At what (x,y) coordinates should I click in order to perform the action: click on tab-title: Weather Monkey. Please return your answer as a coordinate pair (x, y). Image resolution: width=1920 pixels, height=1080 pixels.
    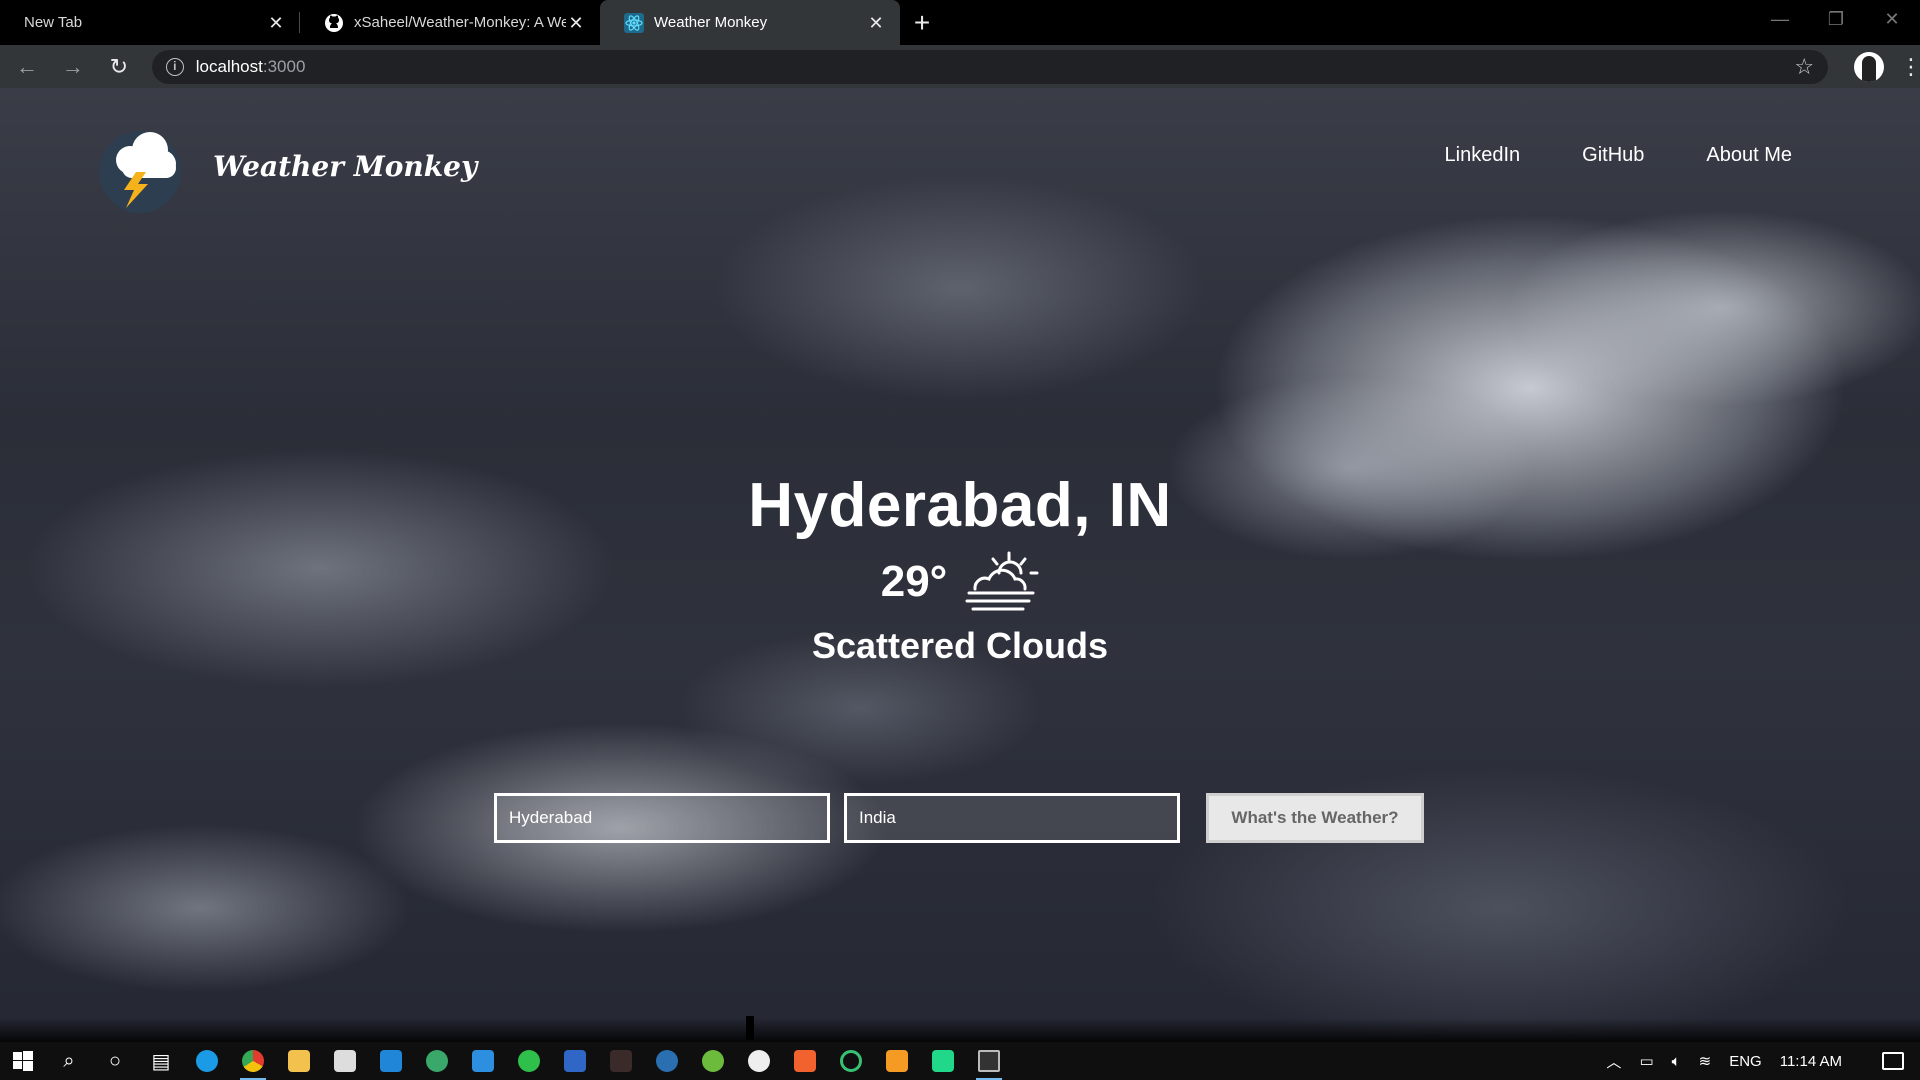
    Looking at the image, I should click on (711, 22).